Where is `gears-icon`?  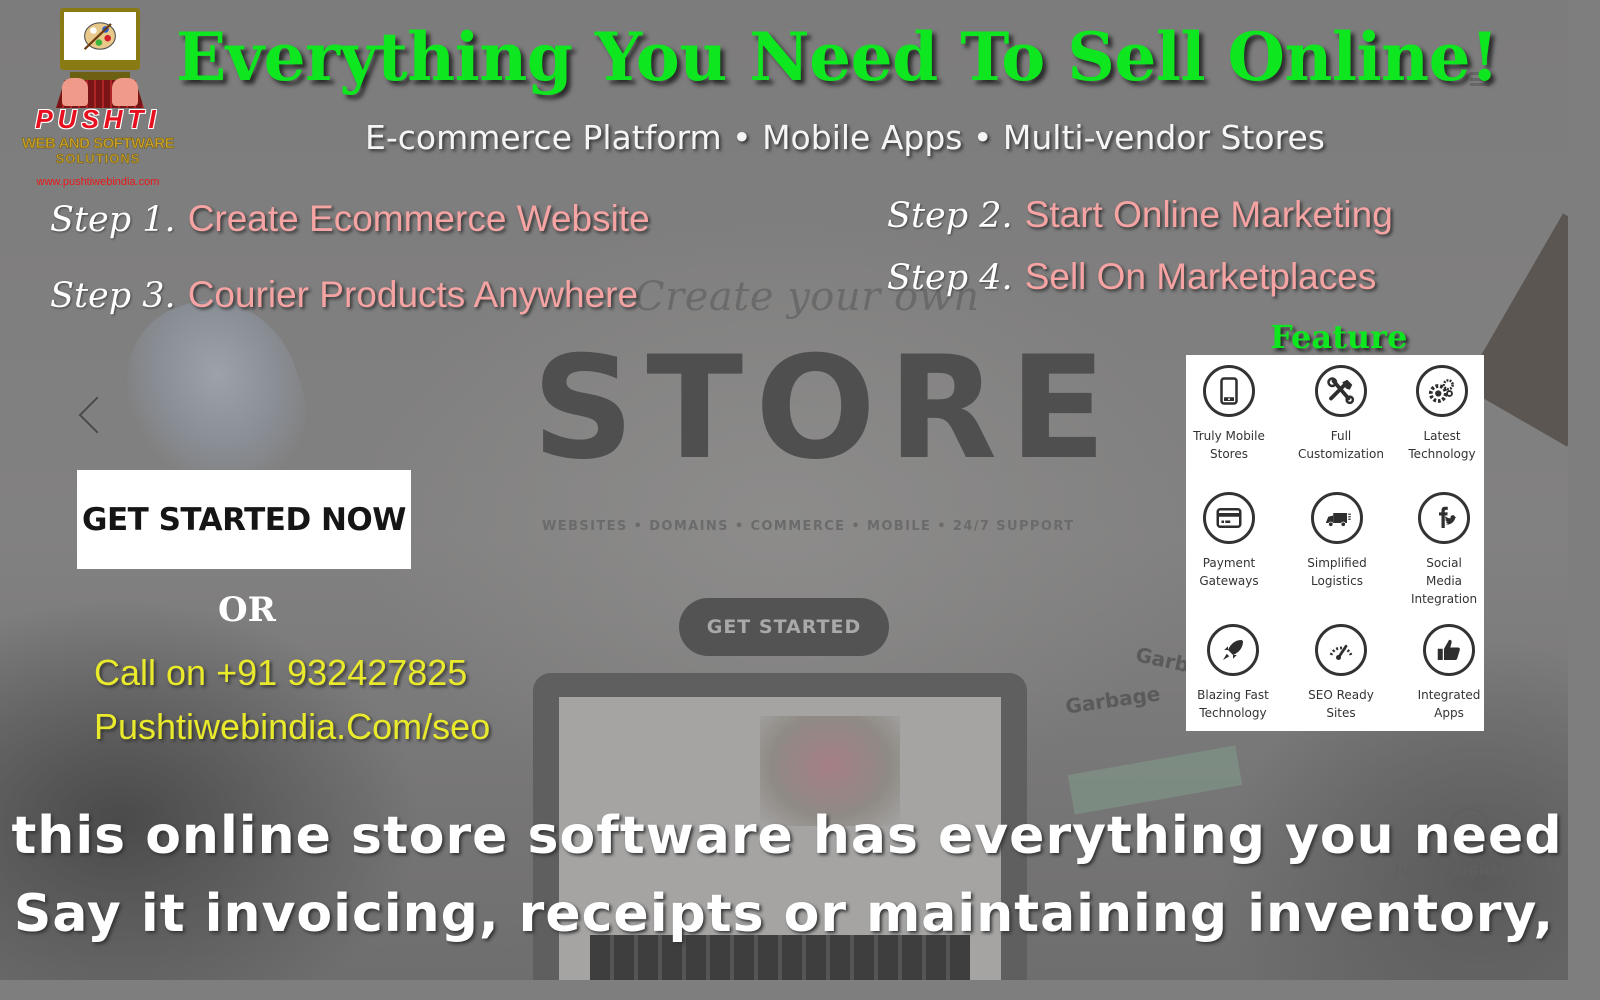 gears-icon is located at coordinates (1442, 391).